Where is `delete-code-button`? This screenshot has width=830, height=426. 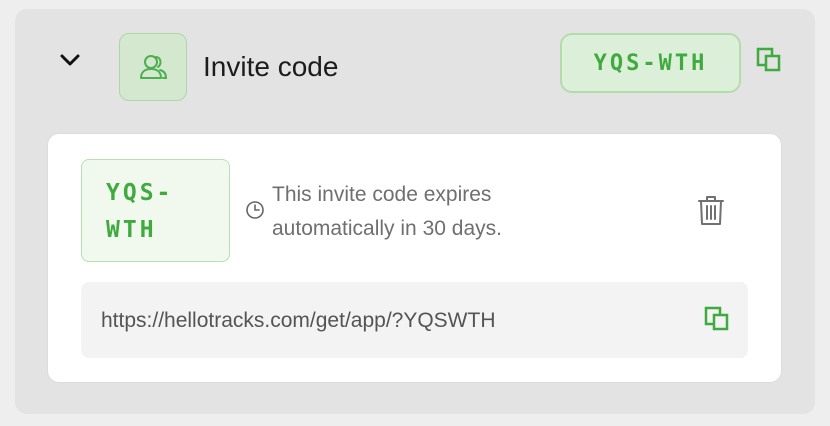 delete-code-button is located at coordinates (711, 210).